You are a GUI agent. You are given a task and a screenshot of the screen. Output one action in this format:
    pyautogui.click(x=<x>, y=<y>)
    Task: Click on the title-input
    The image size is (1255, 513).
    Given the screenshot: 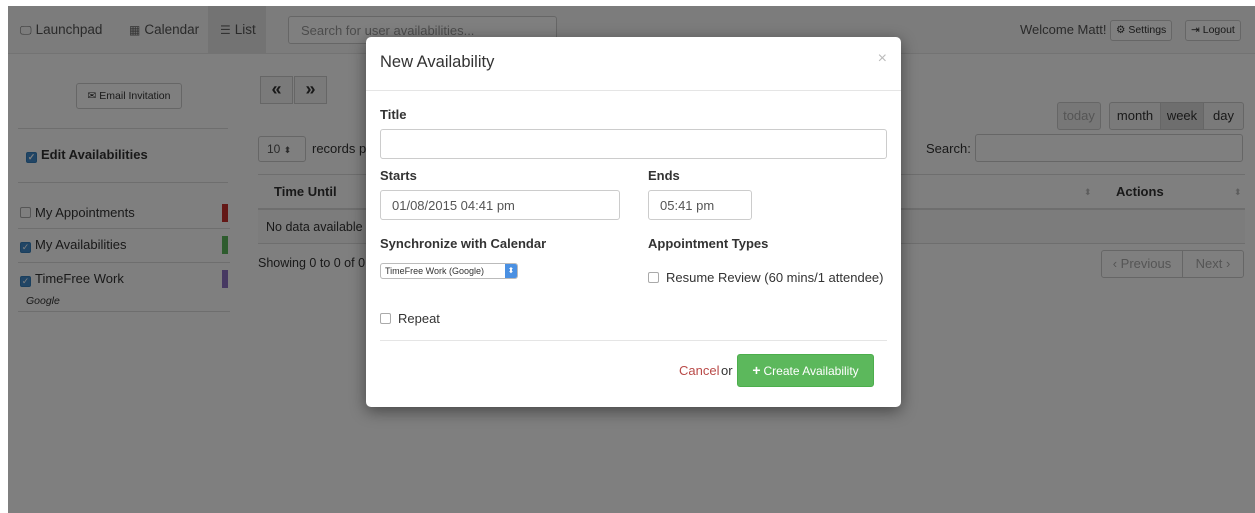 What is the action you would take?
    pyautogui.click(x=633, y=144)
    